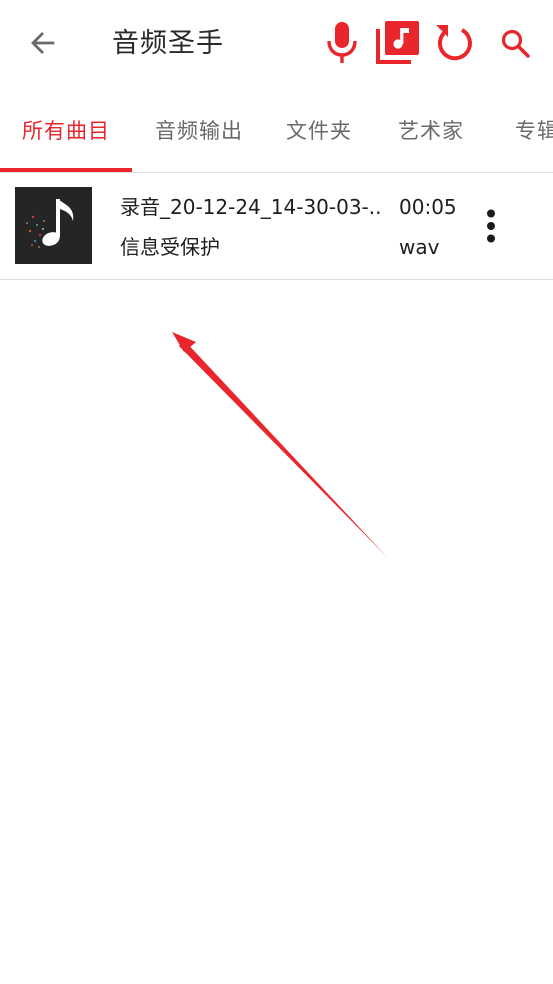  I want to click on app-title: 音频圣手, so click(168, 43).